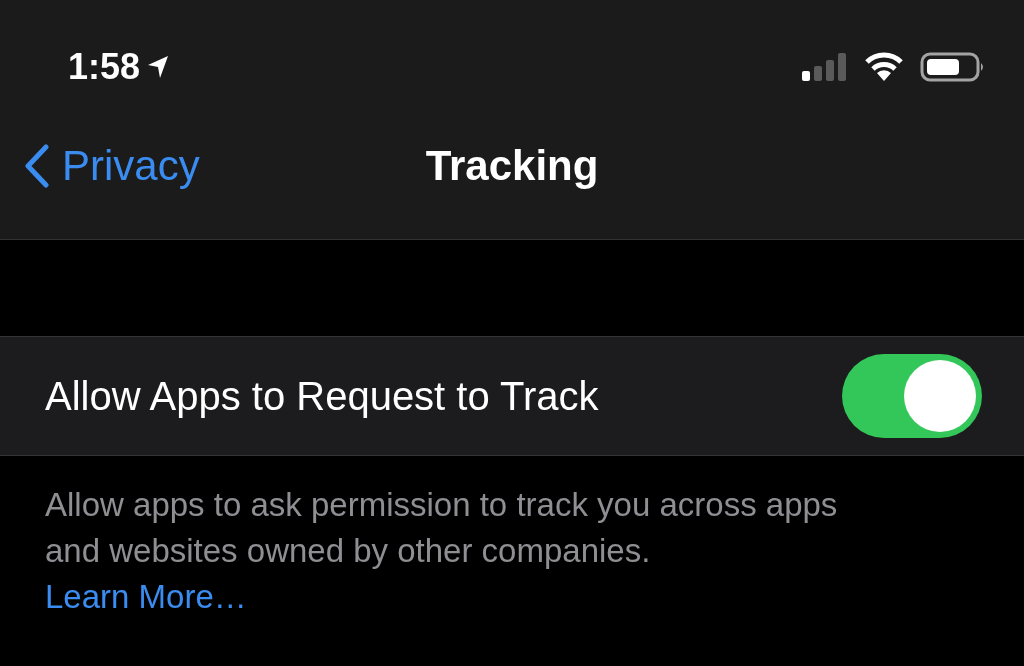 This screenshot has width=1024, height=666. What do you see at coordinates (158, 67) in the screenshot?
I see `location-arrow-icon` at bounding box center [158, 67].